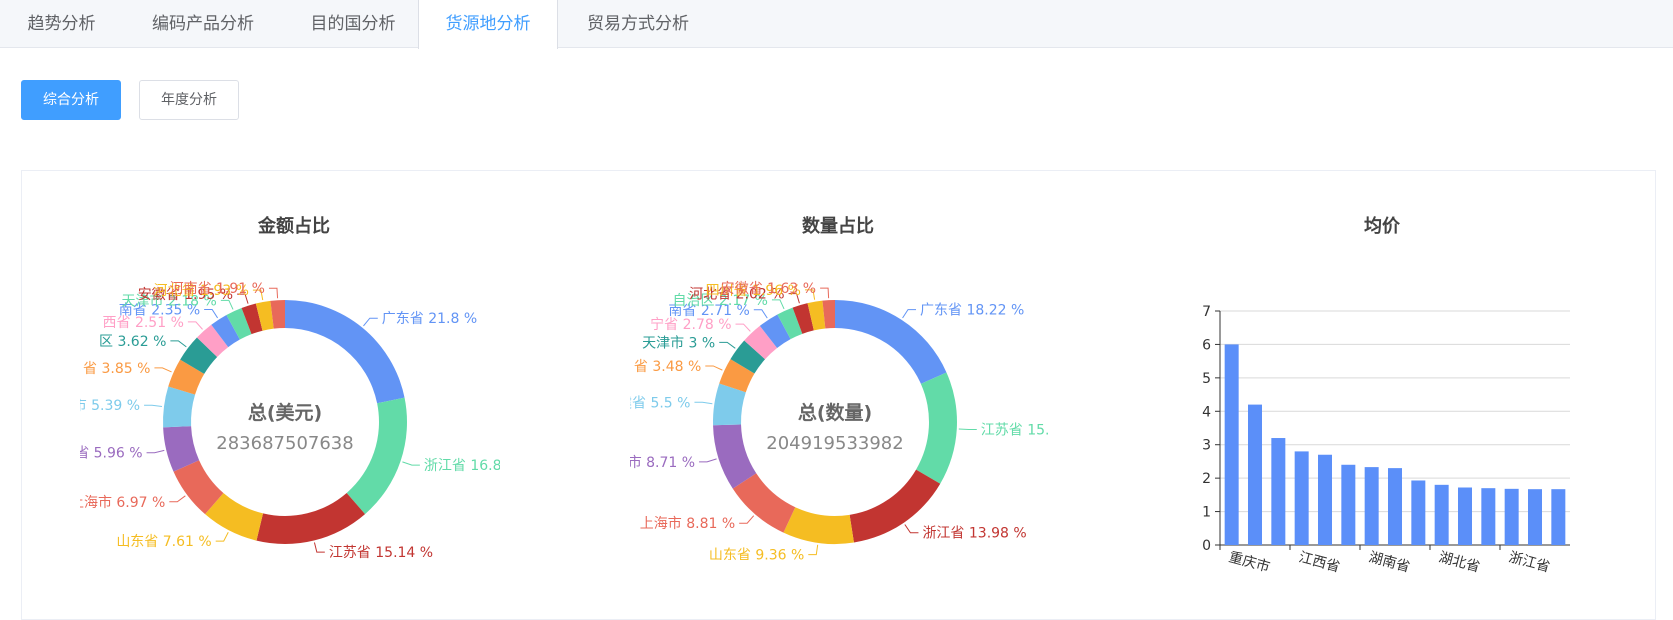 The image size is (1673, 620). Describe the element at coordinates (768, 289) in the screenshot. I see `slice-label: 安徽省 1.63 %` at that location.